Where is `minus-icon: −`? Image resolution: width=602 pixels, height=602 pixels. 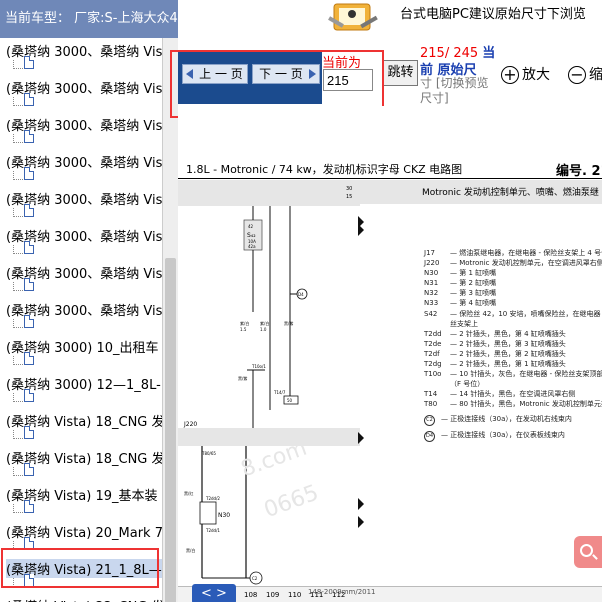 minus-icon: − is located at coordinates (577, 75).